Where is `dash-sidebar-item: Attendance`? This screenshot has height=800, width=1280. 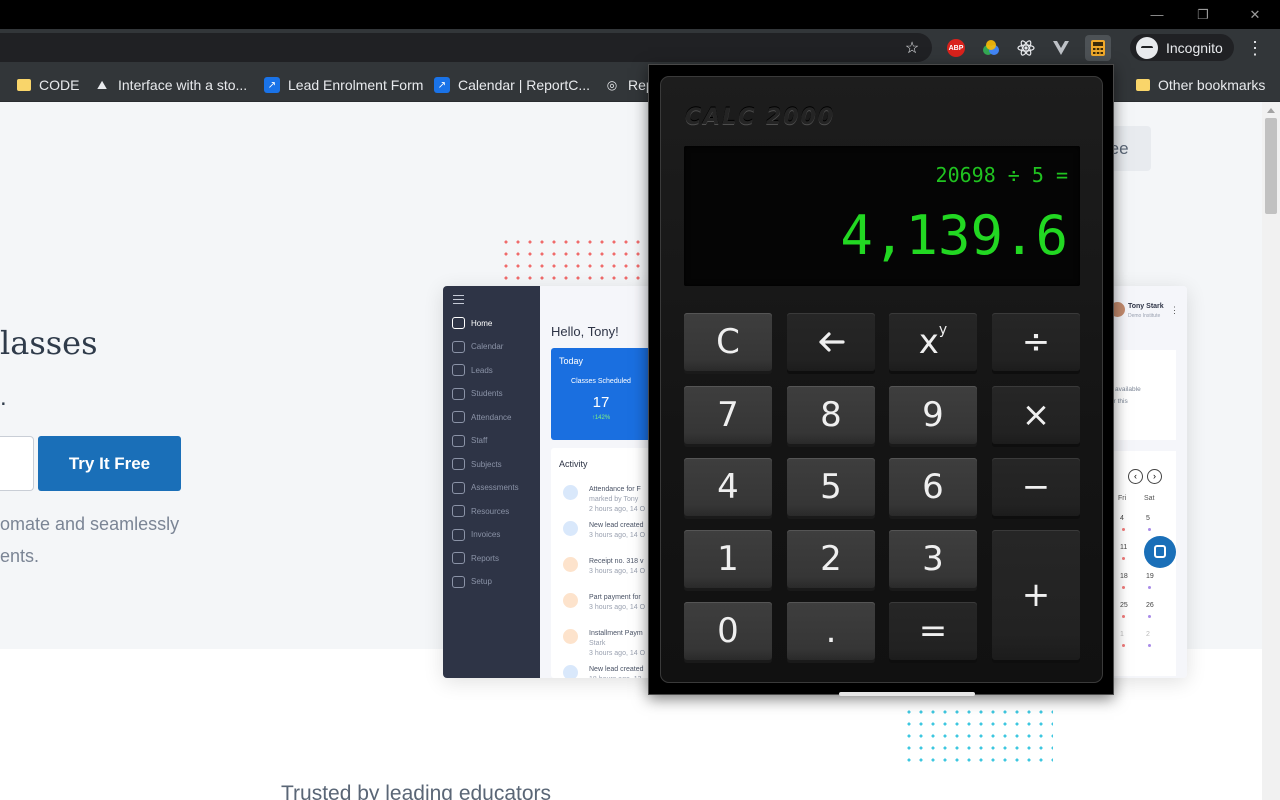
dash-sidebar-item: Attendance is located at coordinates (481, 417).